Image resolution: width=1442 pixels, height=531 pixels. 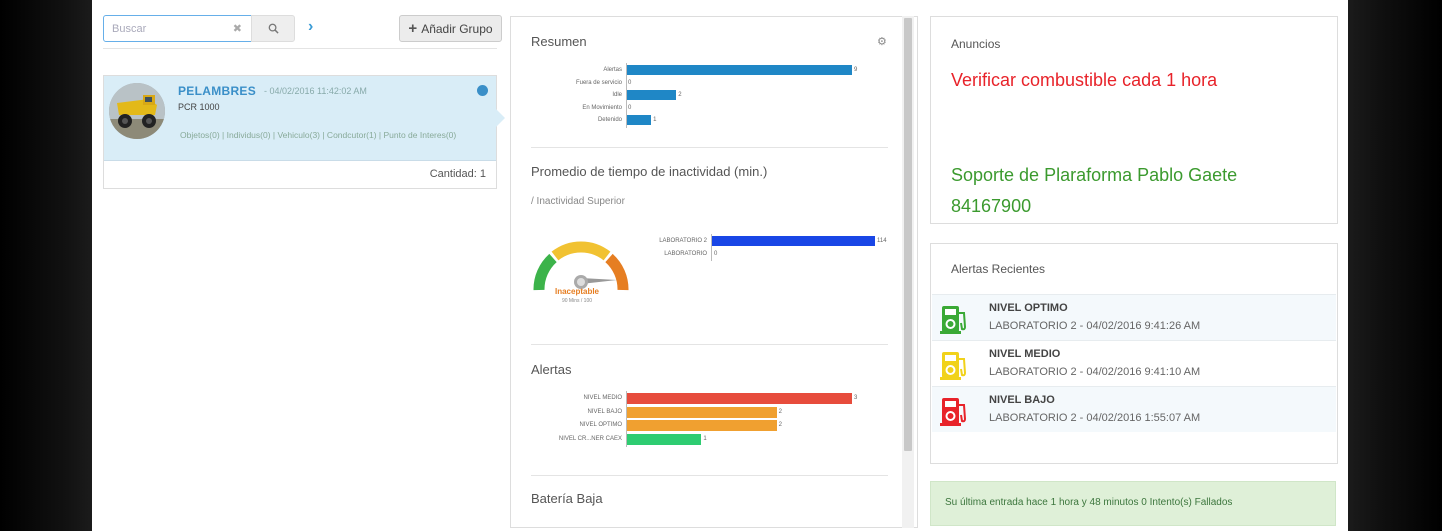 I want to click on add-group-button: + Añadir Grupo, so click(x=450, y=28).